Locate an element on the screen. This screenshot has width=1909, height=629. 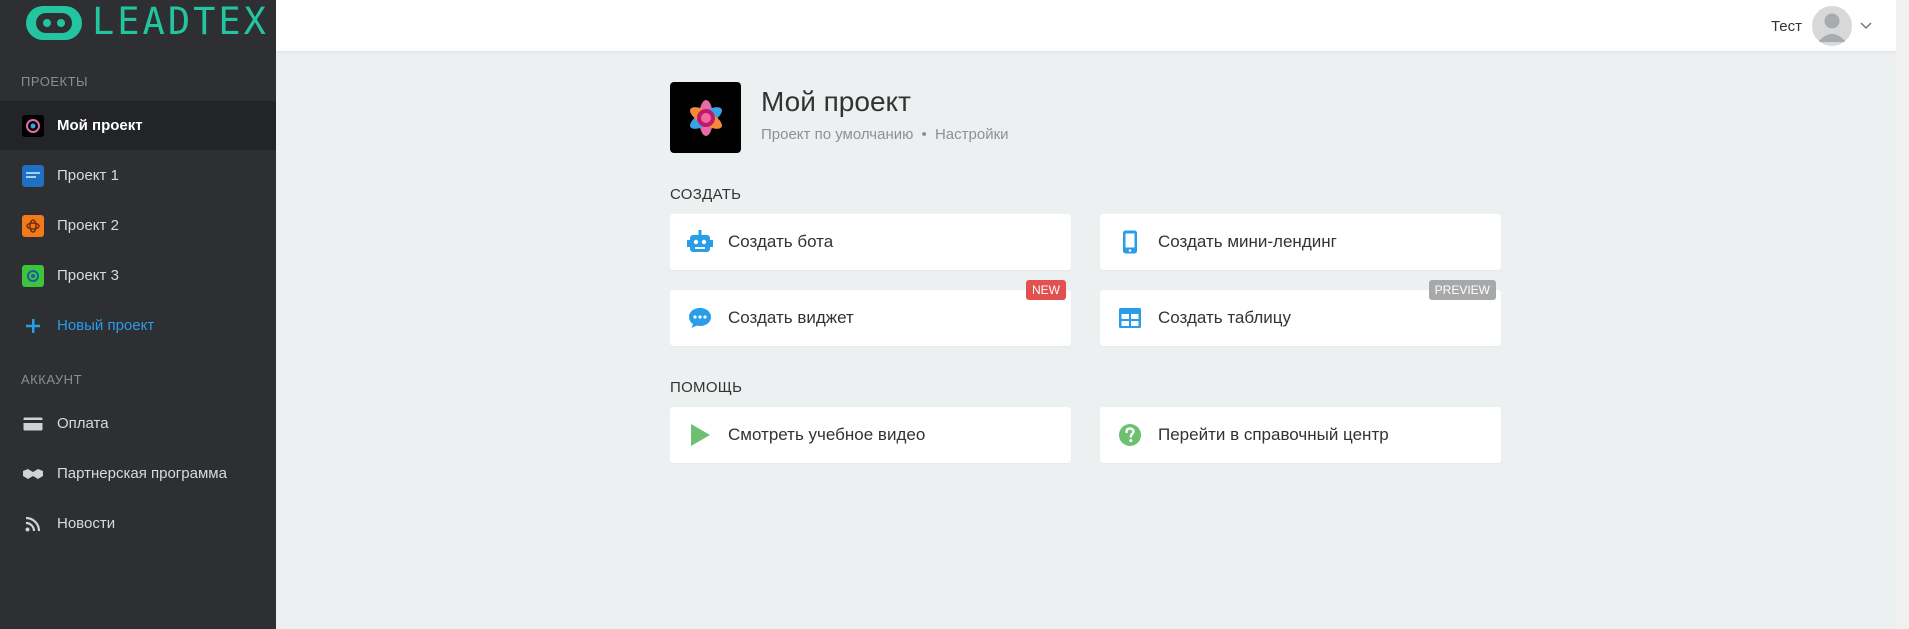
sidebar-item-my-project: Мой проект is located at coordinates (138, 125).